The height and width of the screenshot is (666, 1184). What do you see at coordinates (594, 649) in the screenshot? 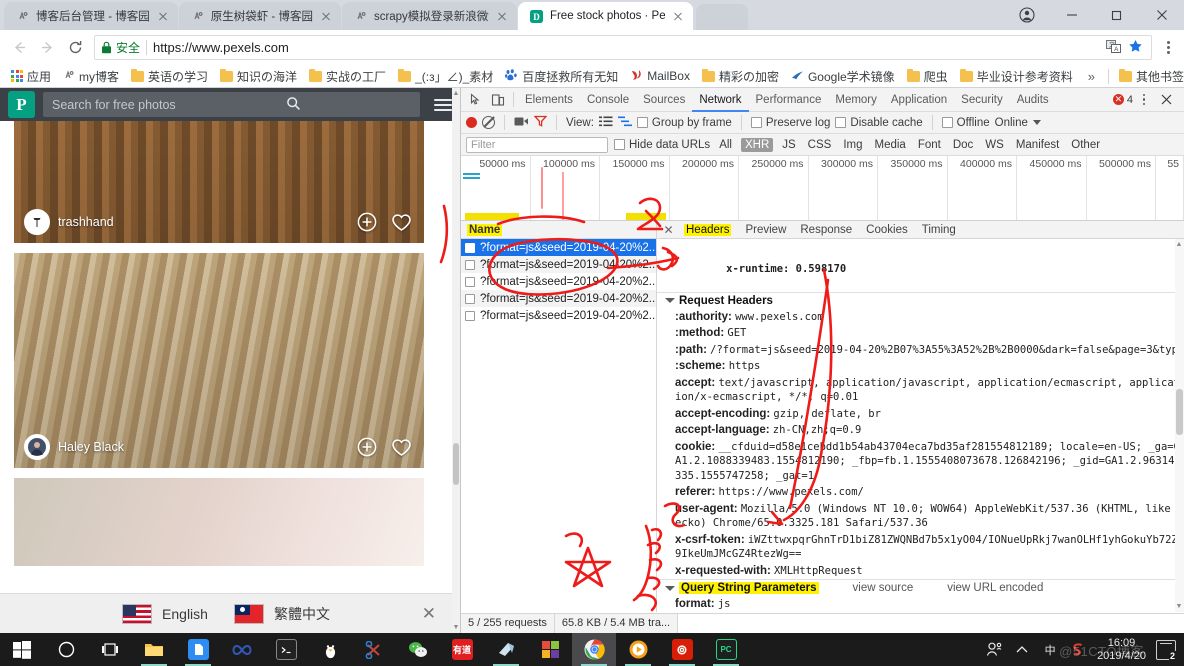
I see `chrome-button` at bounding box center [594, 649].